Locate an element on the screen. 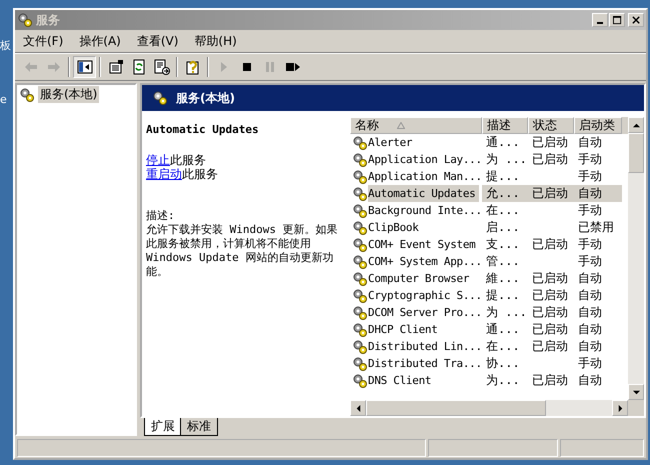 The image size is (650, 465). forward-icon is located at coordinates (54, 67).